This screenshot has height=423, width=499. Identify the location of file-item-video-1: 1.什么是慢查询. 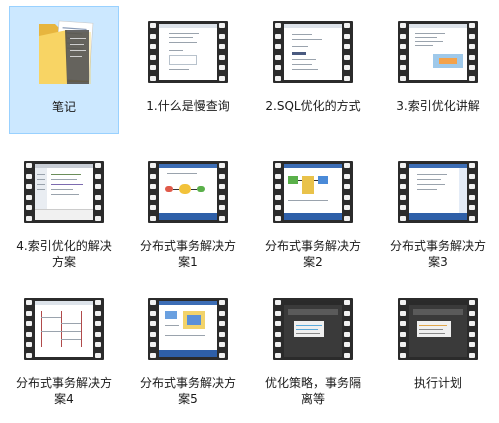
(188, 70).